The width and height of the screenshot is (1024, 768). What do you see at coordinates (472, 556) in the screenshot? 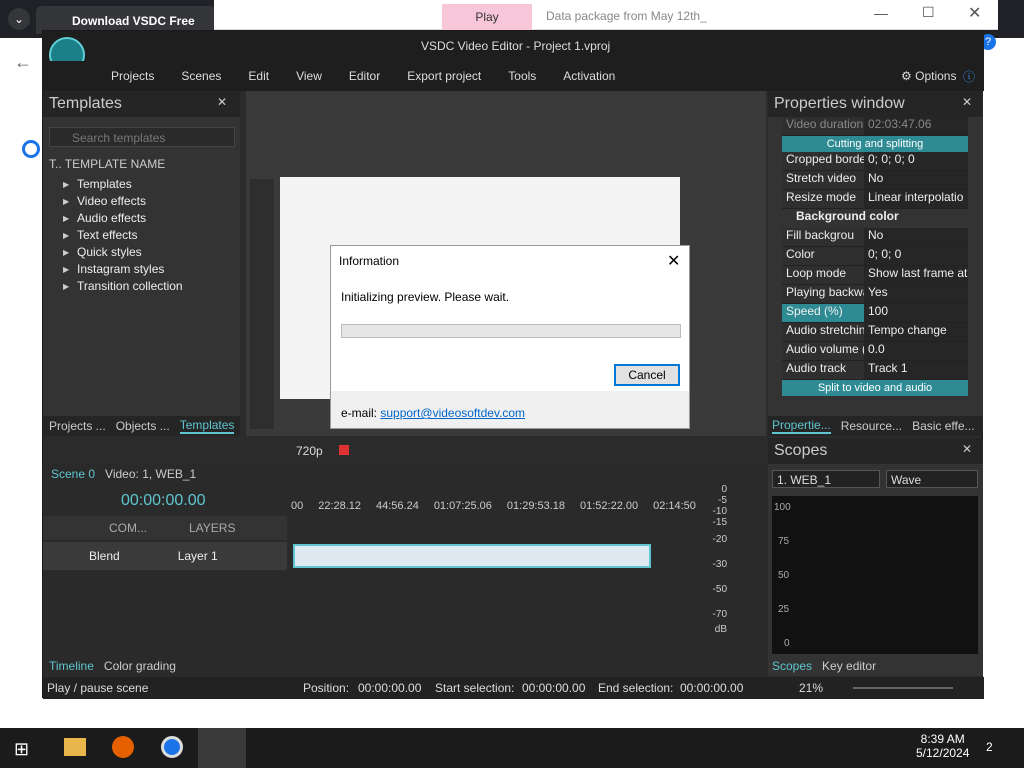
I see `video-clip` at bounding box center [472, 556].